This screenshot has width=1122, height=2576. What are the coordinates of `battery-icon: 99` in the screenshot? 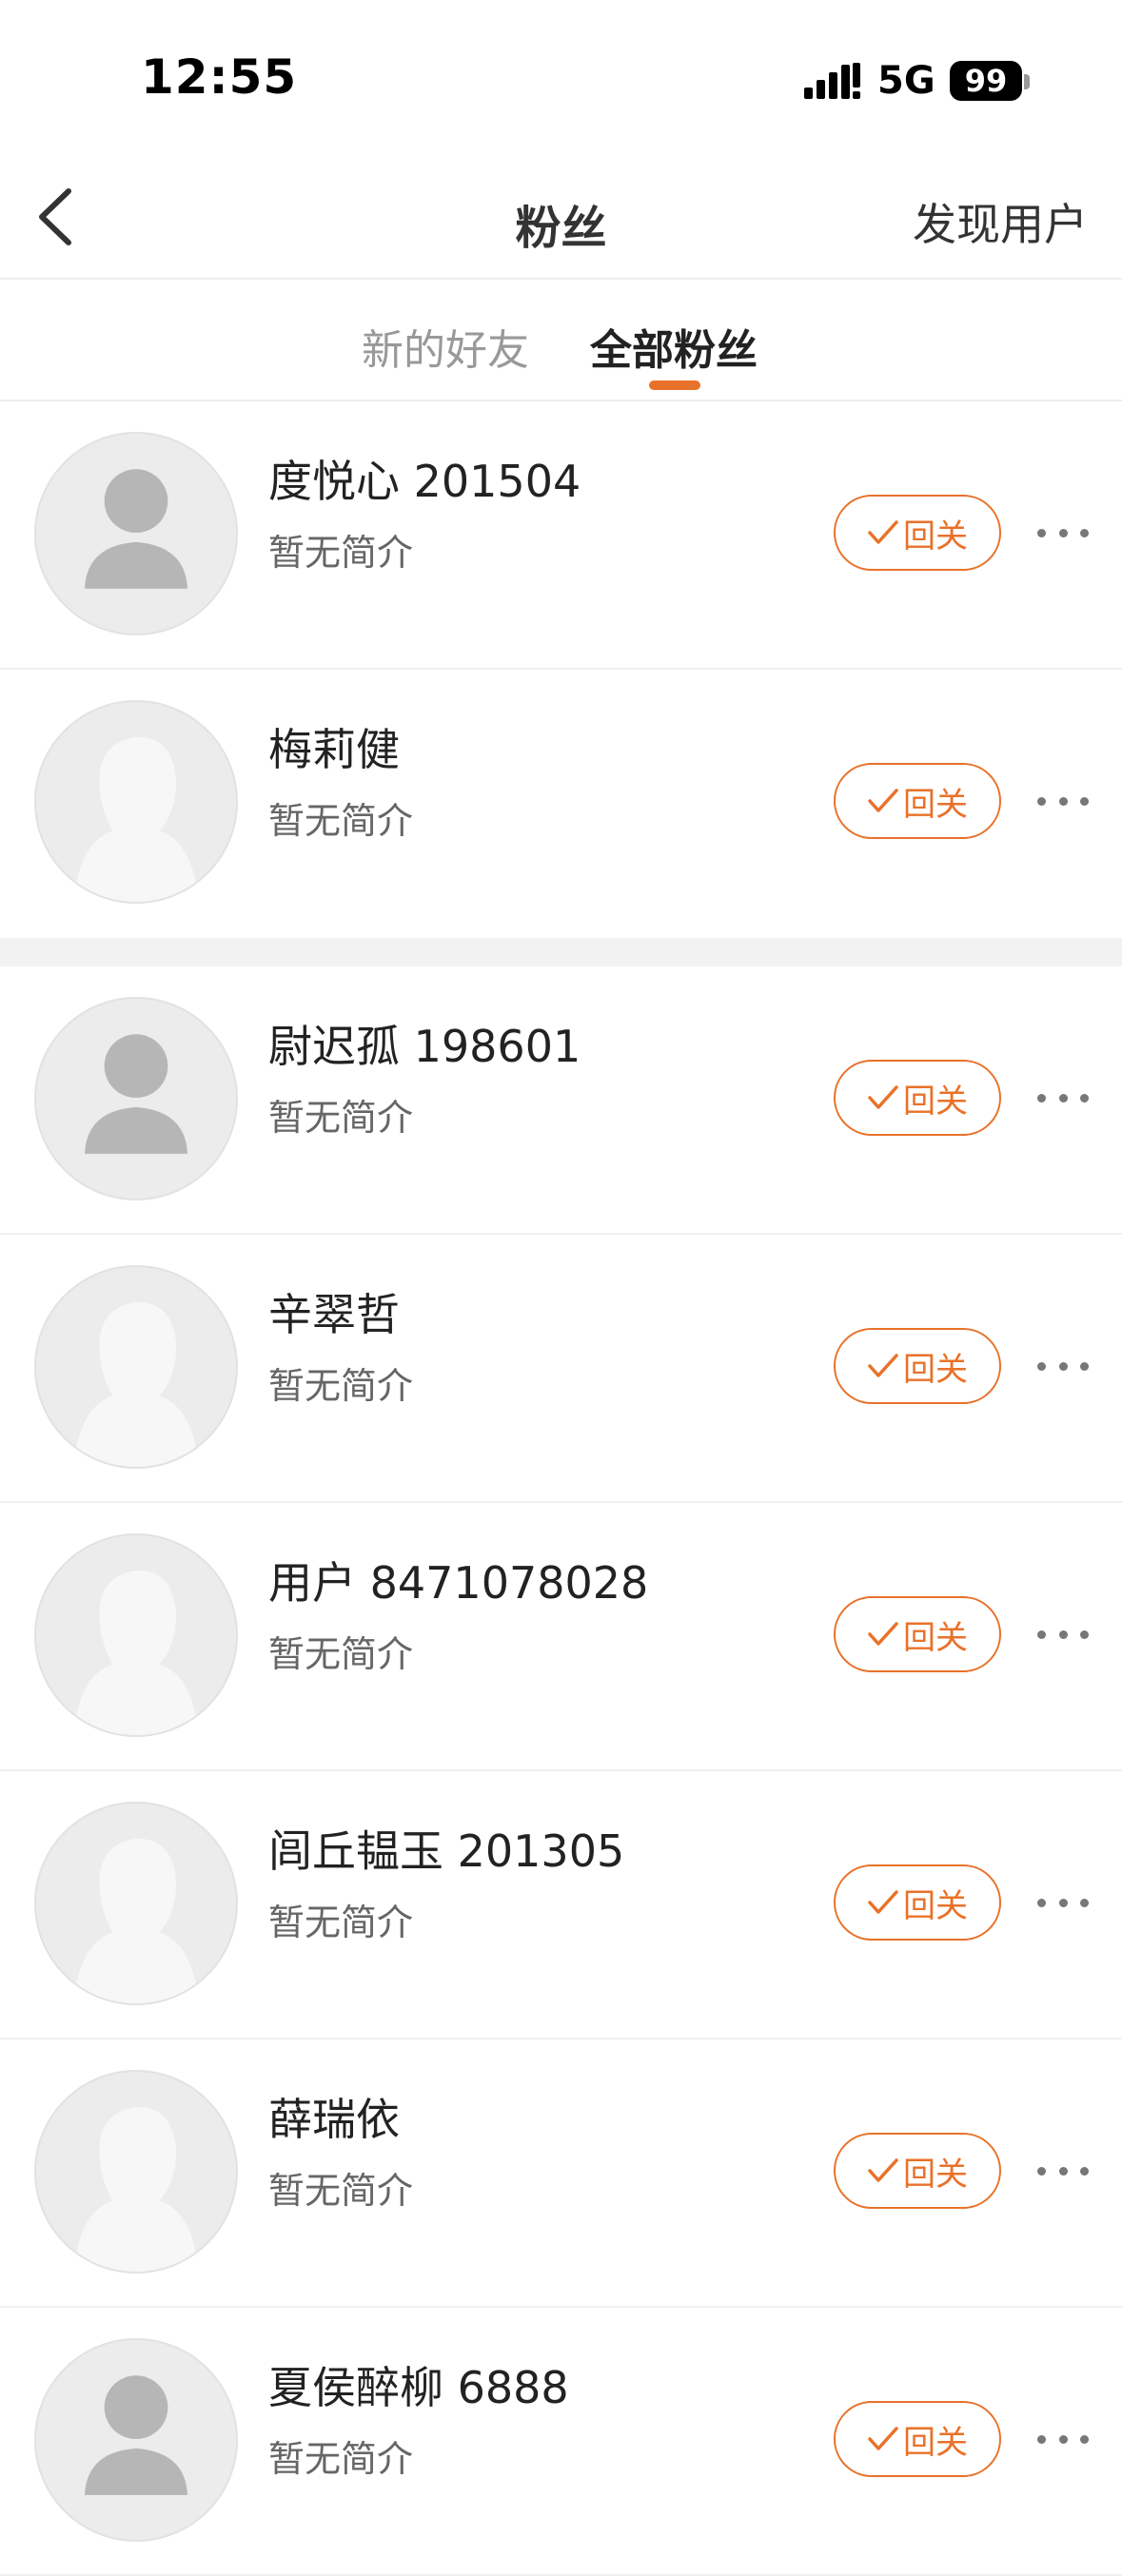 It's located at (986, 81).